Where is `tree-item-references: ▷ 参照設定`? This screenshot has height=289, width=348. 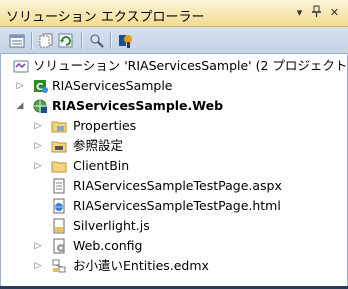 tree-item-references: ▷ 参照設定 is located at coordinates (174, 146).